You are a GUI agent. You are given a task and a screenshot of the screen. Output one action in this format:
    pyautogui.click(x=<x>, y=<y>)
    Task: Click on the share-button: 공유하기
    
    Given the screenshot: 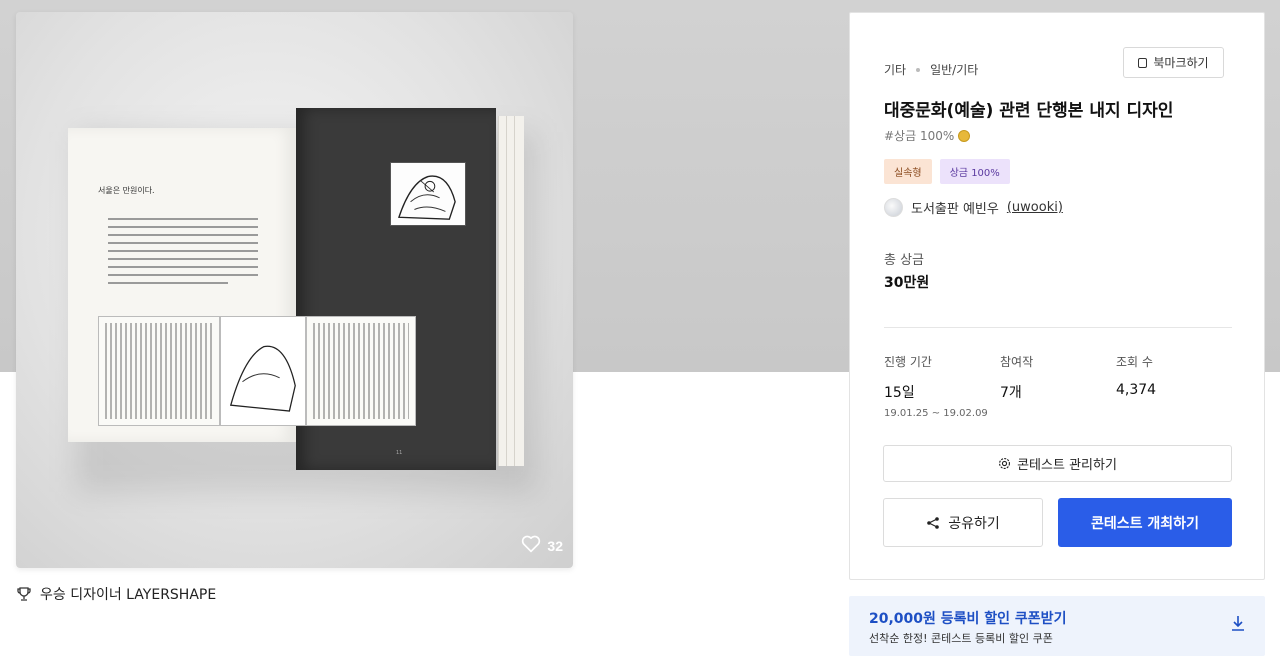 What is the action you would take?
    pyautogui.click(x=963, y=522)
    